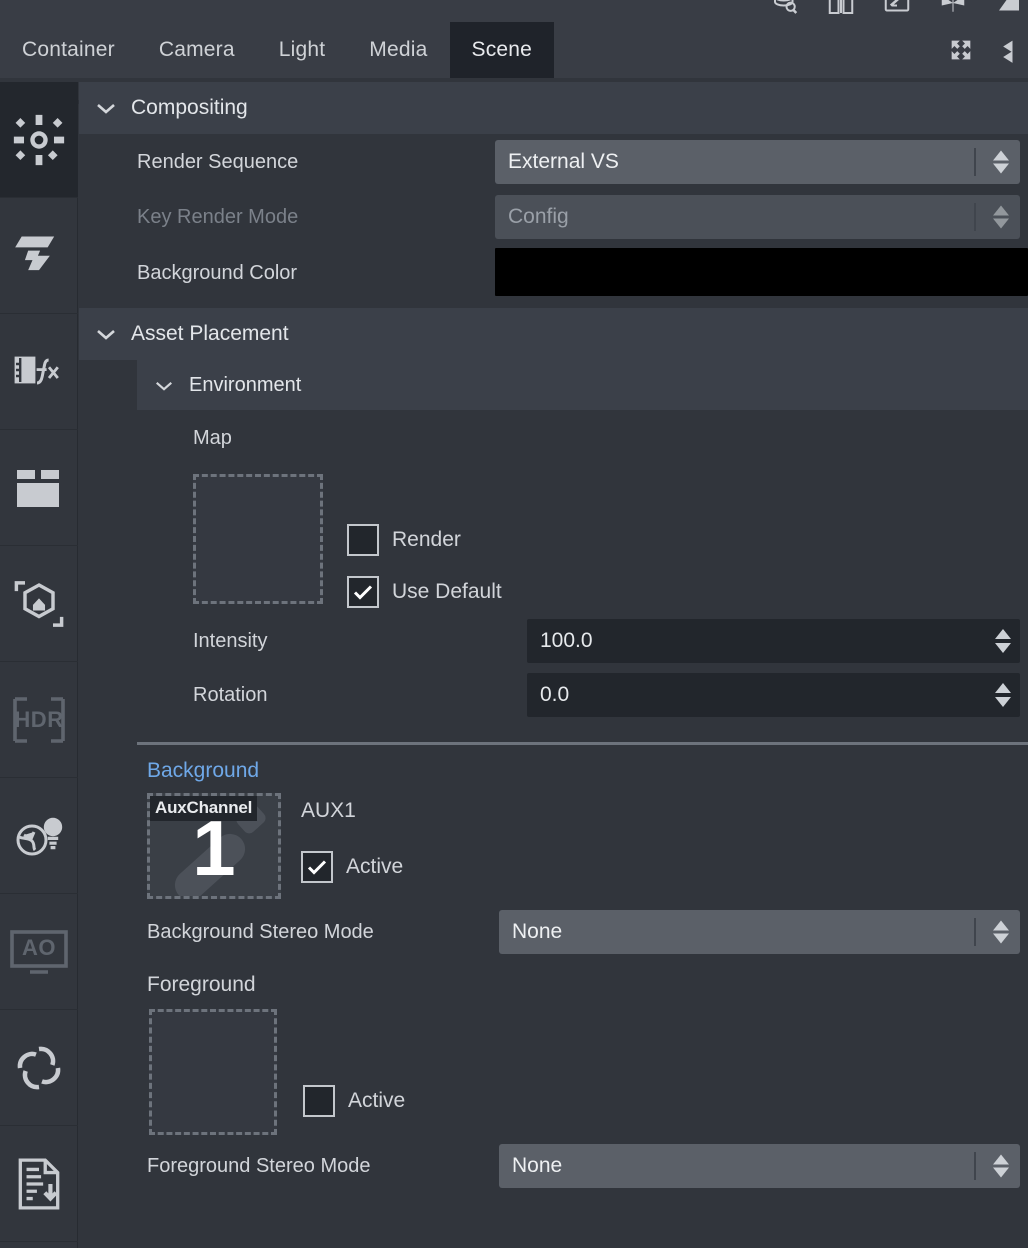  Describe the element at coordinates (961, 50) in the screenshot. I see `expand-fullscreen-icon` at that location.